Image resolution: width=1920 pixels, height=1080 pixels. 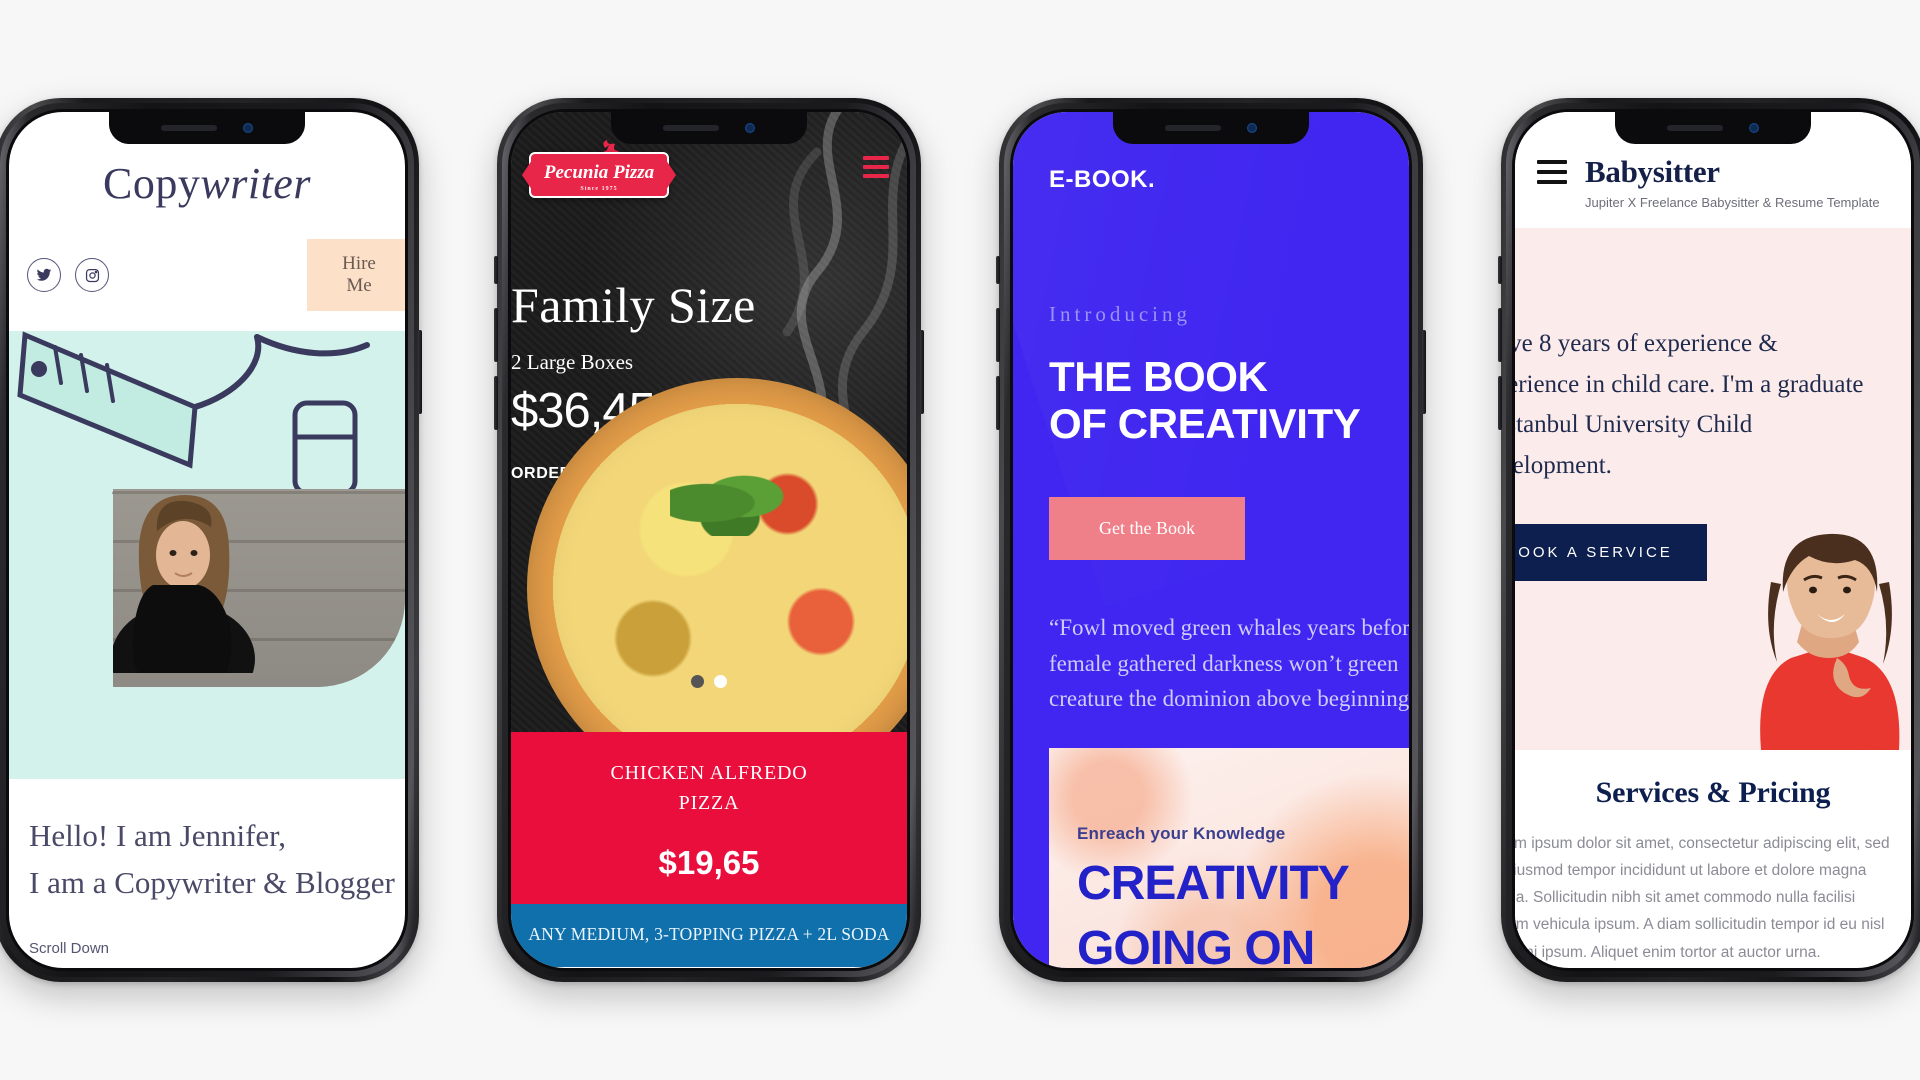 I want to click on card-kicker: Enreach your Knowledge, so click(x=1181, y=833).